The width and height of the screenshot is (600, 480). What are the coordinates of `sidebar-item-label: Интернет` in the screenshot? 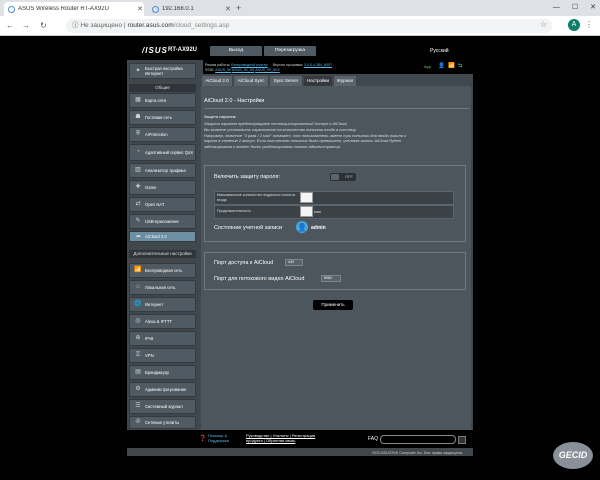 It's located at (154, 304).